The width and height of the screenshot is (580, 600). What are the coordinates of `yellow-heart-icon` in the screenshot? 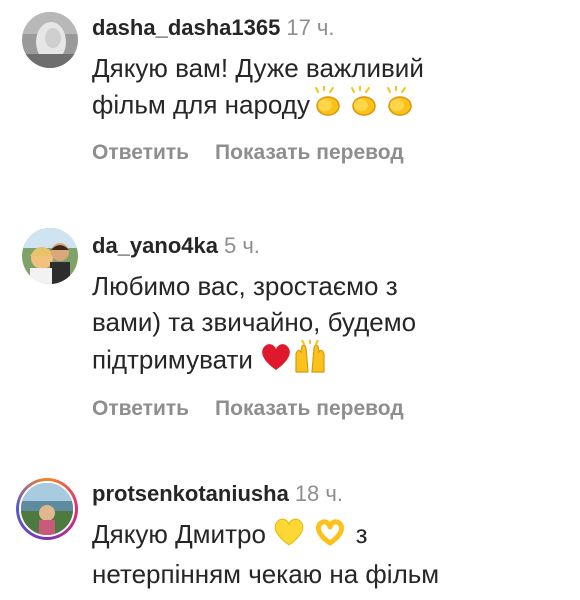 It's located at (289, 536).